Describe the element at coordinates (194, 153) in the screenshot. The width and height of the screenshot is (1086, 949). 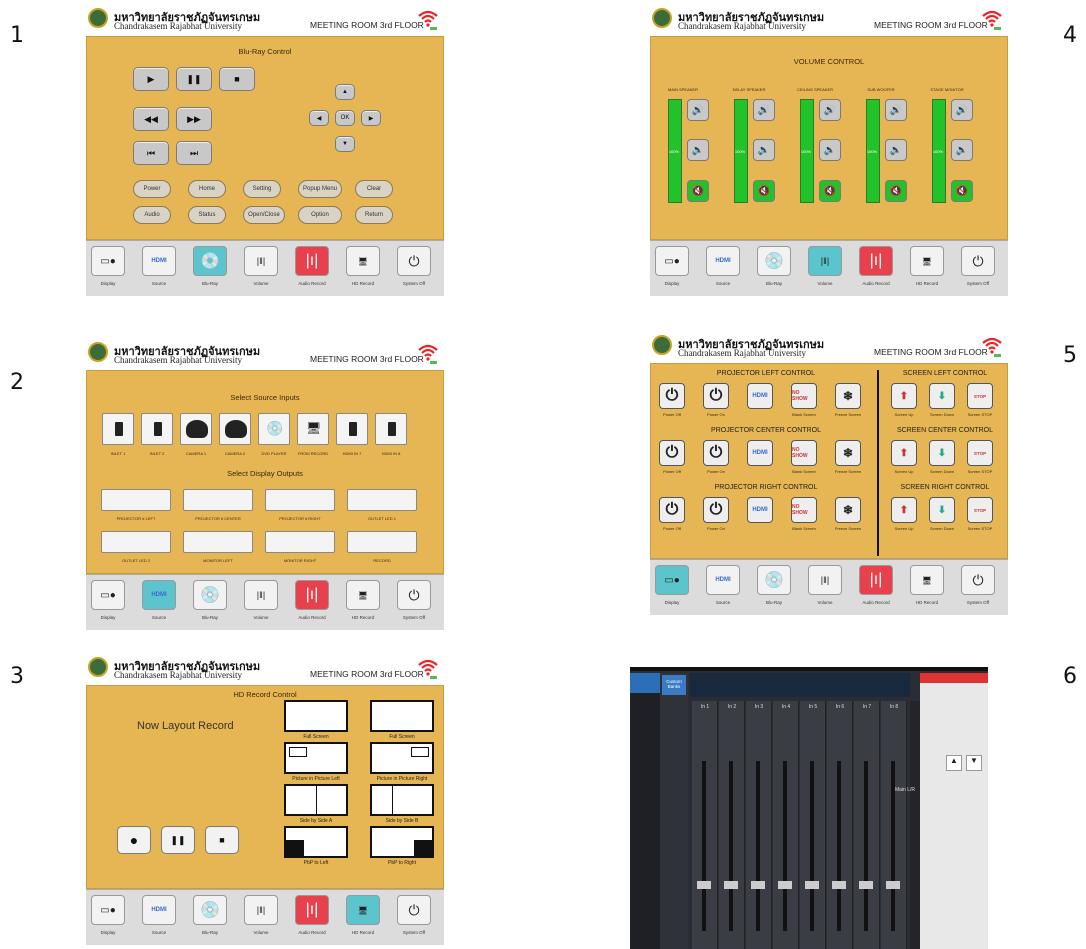
I see `next-button: ⏭` at that location.